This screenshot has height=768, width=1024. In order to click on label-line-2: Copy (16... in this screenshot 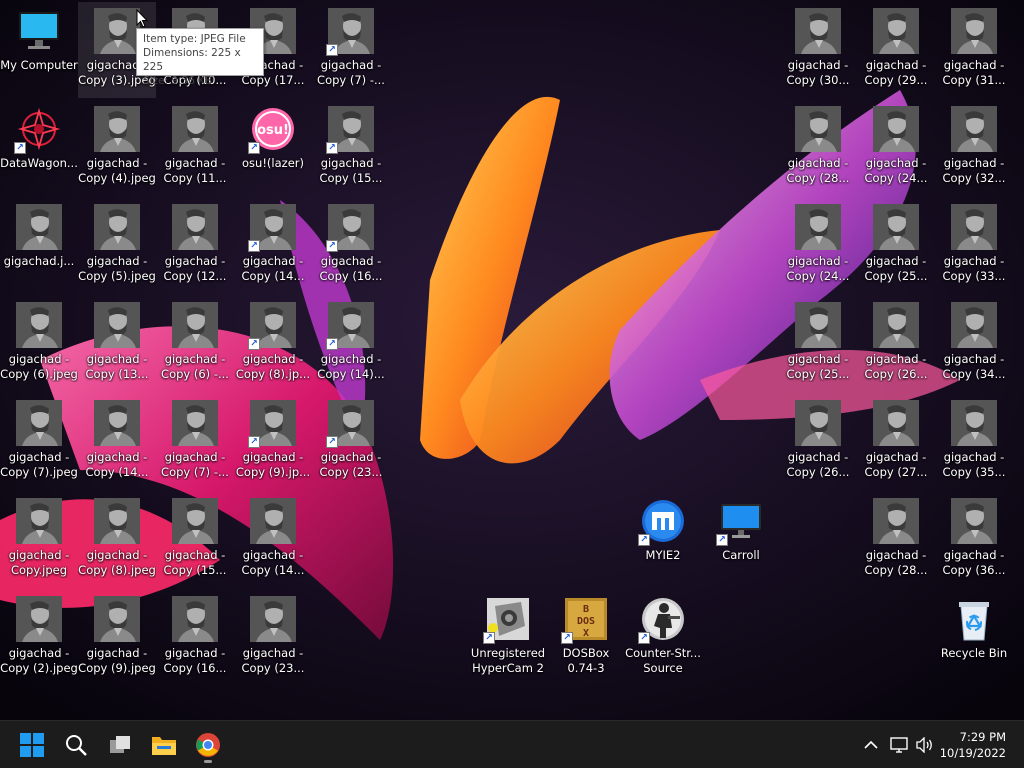, I will do `click(195, 668)`.